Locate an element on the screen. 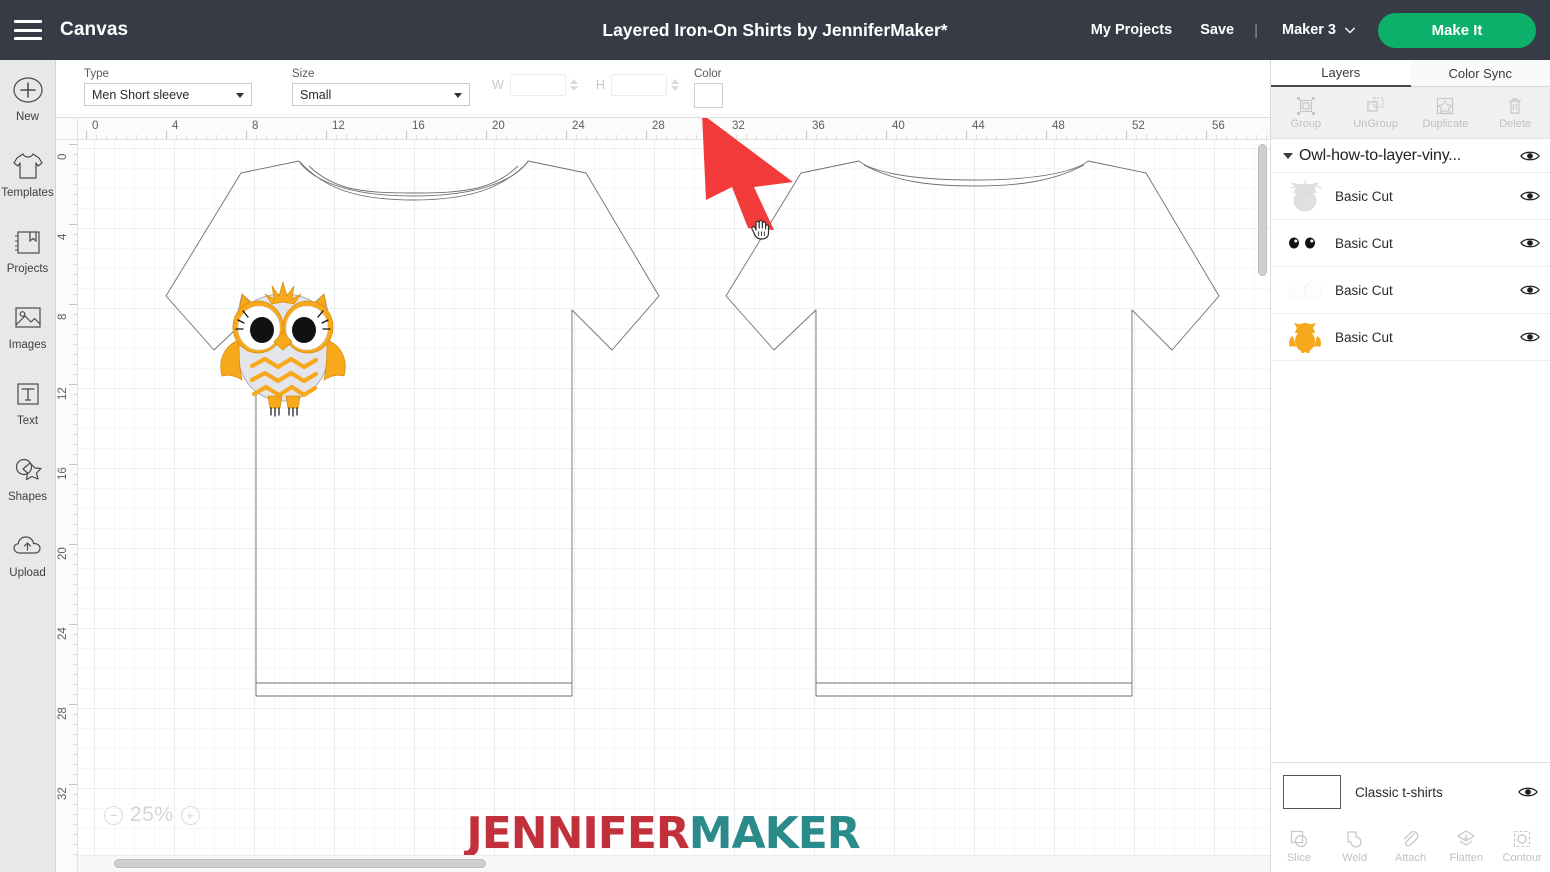 This screenshot has height=872, width=1550. zoom-out-button: − is located at coordinates (113, 815).